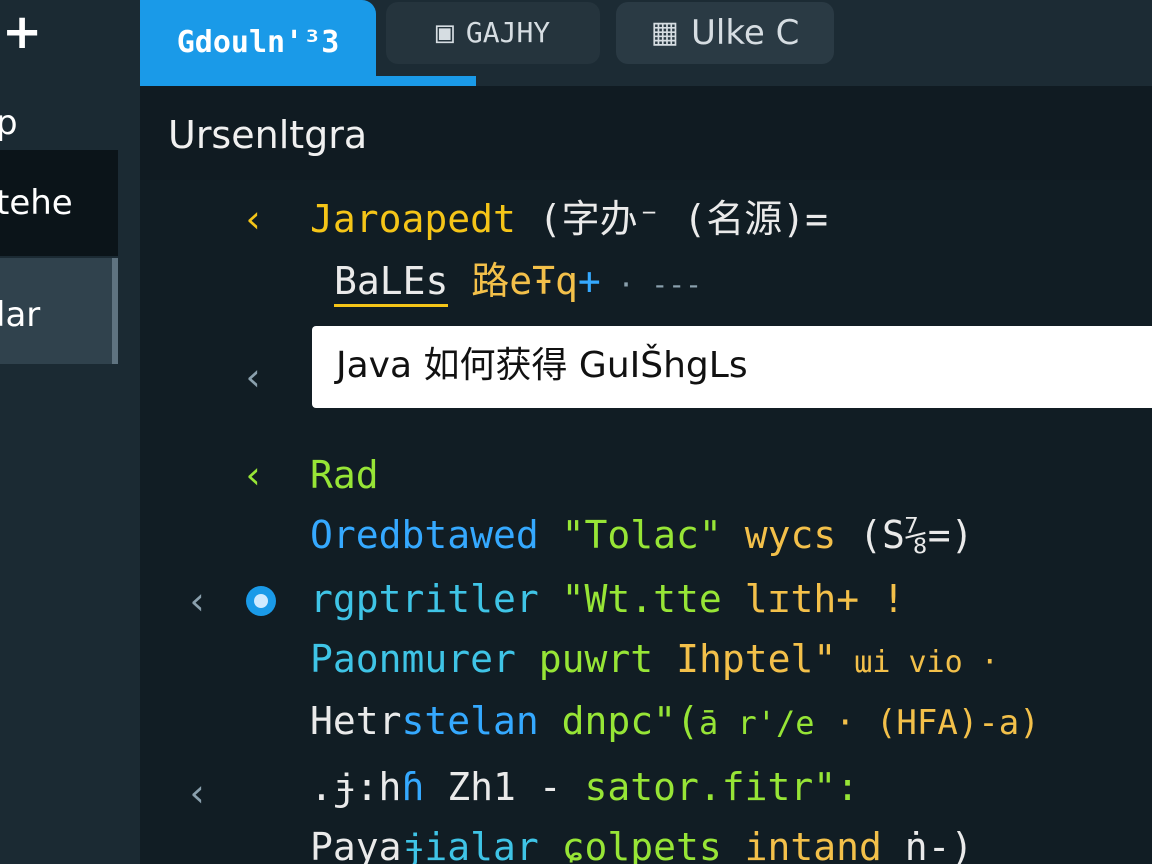 The width and height of the screenshot is (1152, 864). What do you see at coordinates (584, 659) in the screenshot?
I see `code-token: puwrt` at bounding box center [584, 659].